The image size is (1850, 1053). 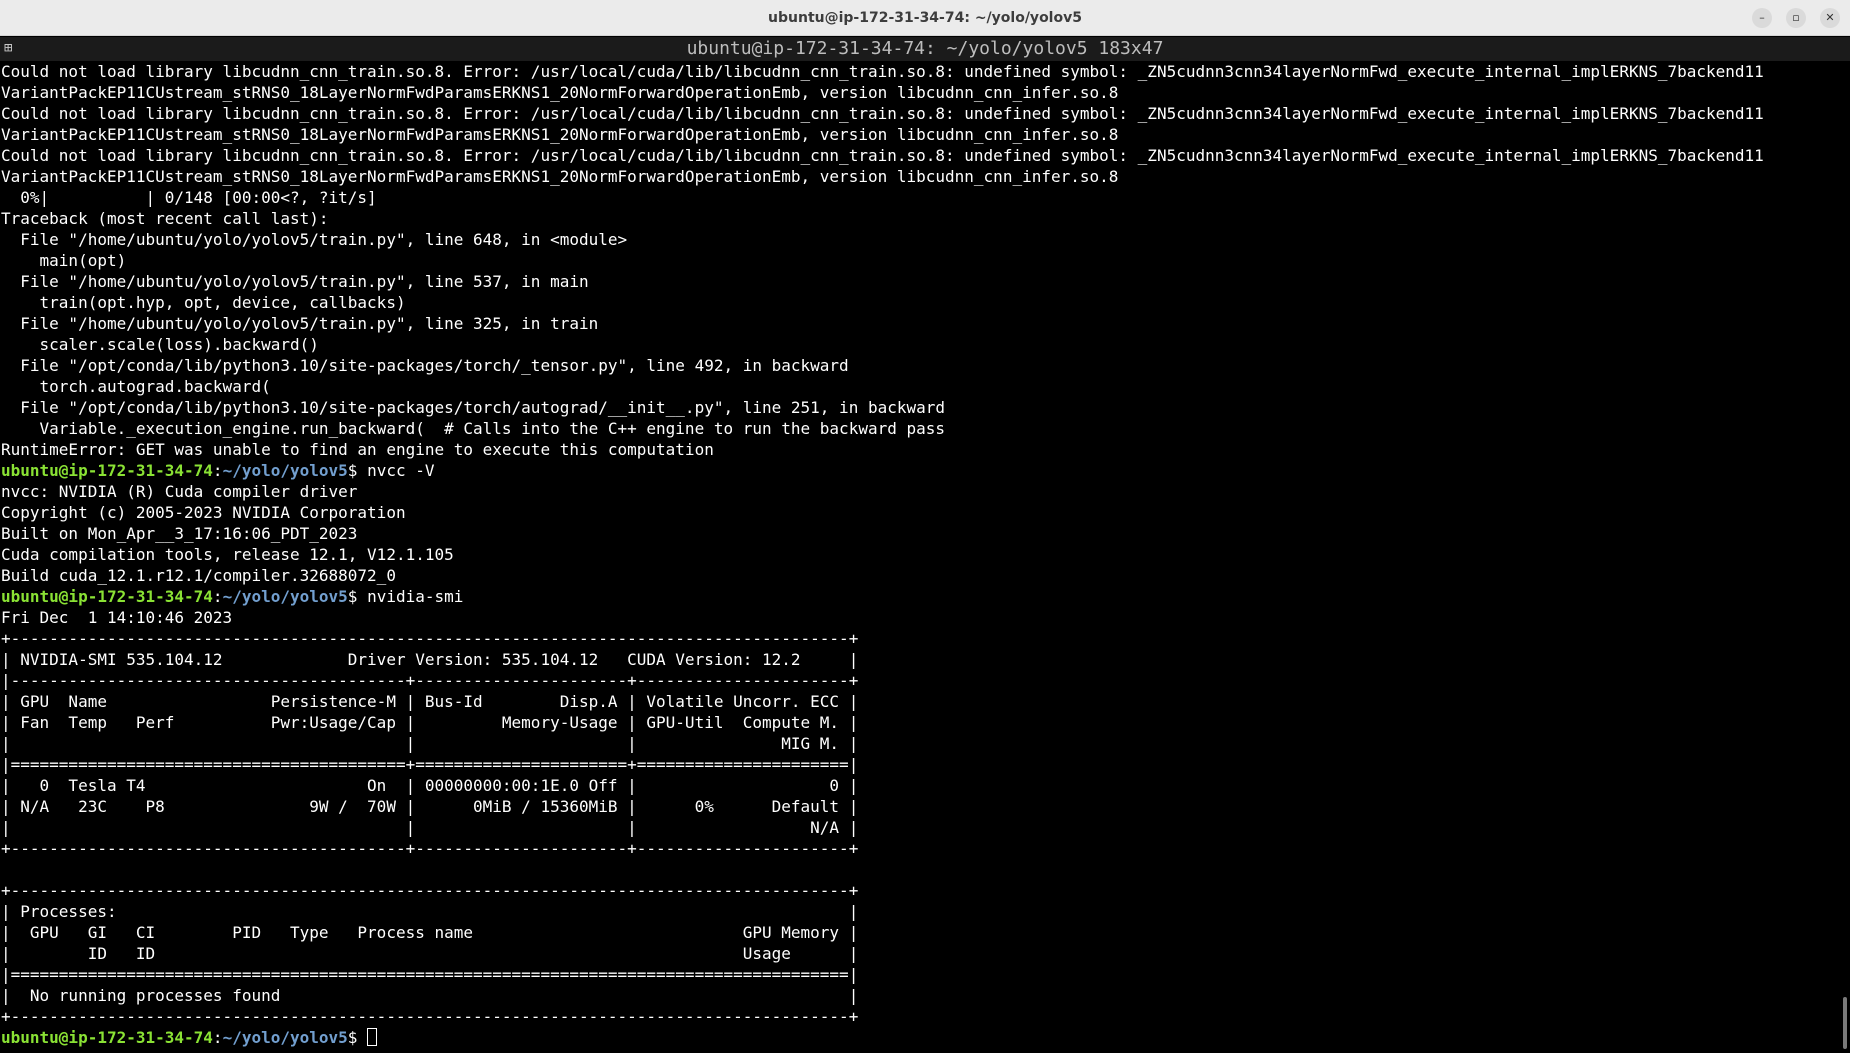 What do you see at coordinates (430, 743) in the screenshot?
I see `terminal-line: | | | MIG M. |` at bounding box center [430, 743].